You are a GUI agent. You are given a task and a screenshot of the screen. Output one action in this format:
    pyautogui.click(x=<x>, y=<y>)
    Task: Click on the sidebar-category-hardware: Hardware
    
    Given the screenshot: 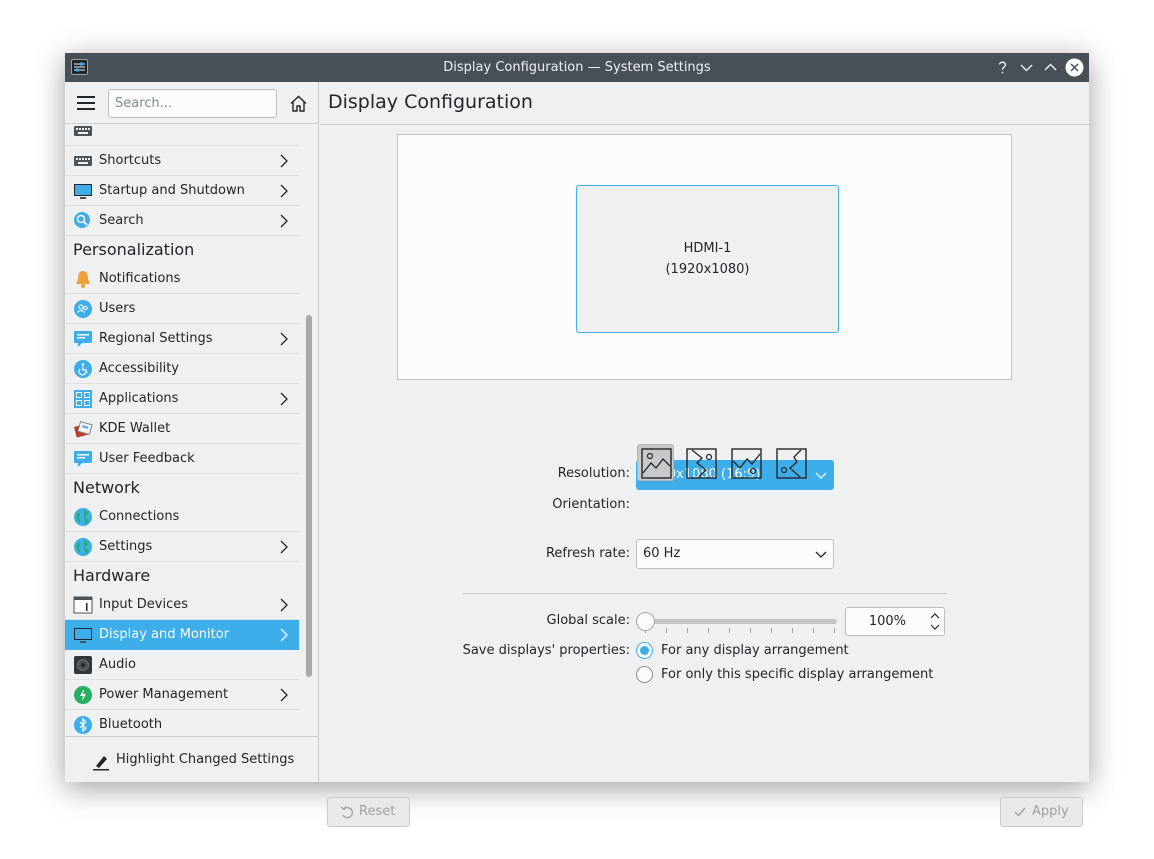 What is the action you would take?
    pyautogui.click(x=112, y=575)
    